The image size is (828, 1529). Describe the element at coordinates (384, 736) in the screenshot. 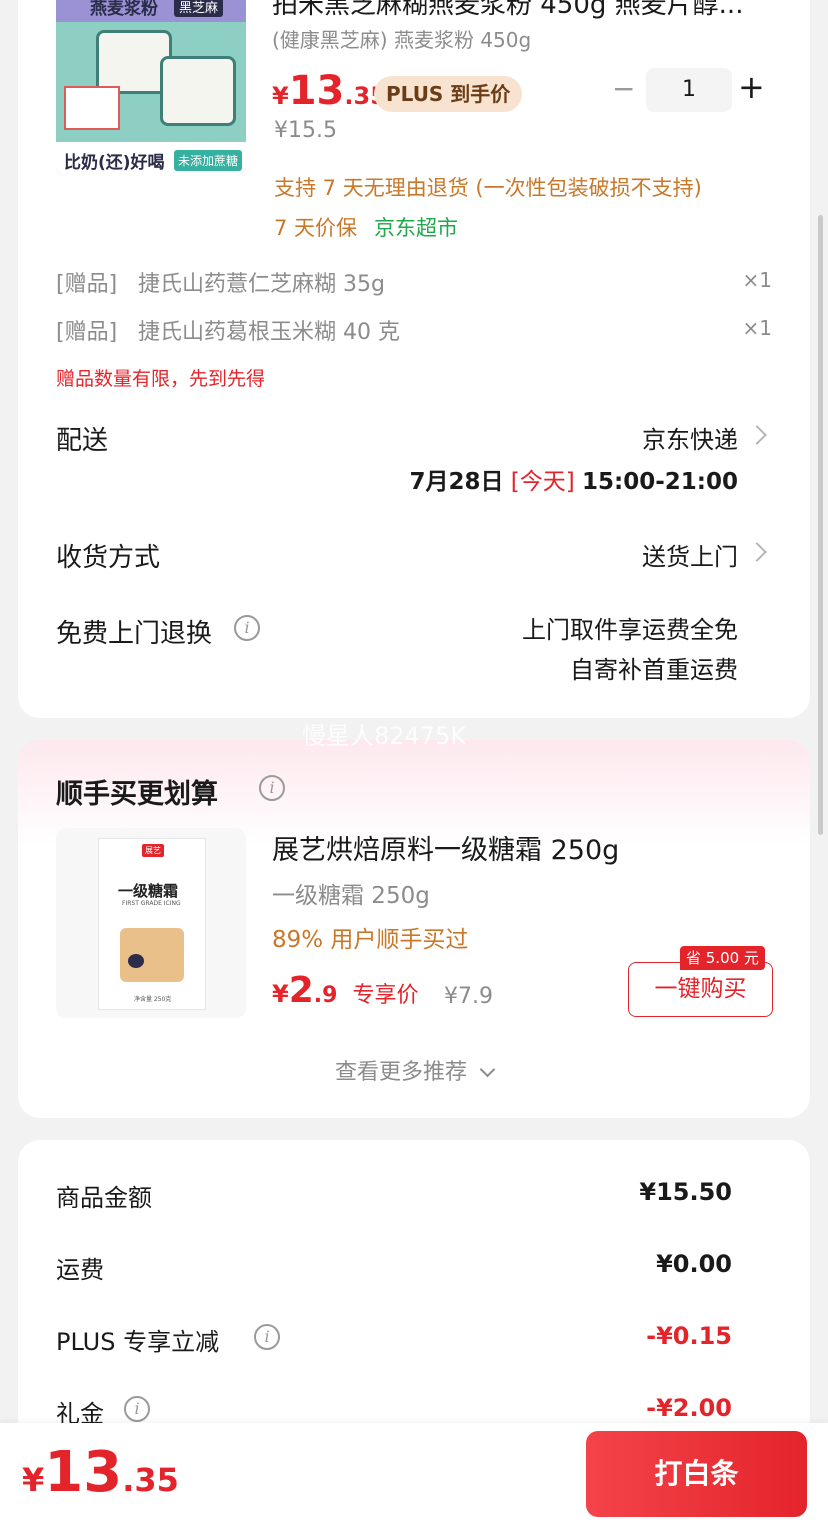

I see `watermark: 慢星人82475K` at that location.